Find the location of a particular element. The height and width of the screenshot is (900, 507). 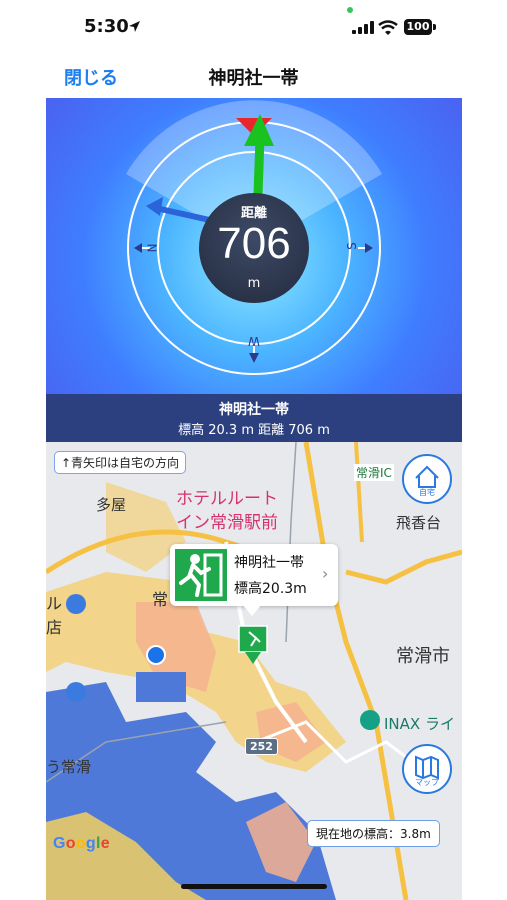

direction-hint: ↑青矢印は自宅の方向 is located at coordinates (120, 462).